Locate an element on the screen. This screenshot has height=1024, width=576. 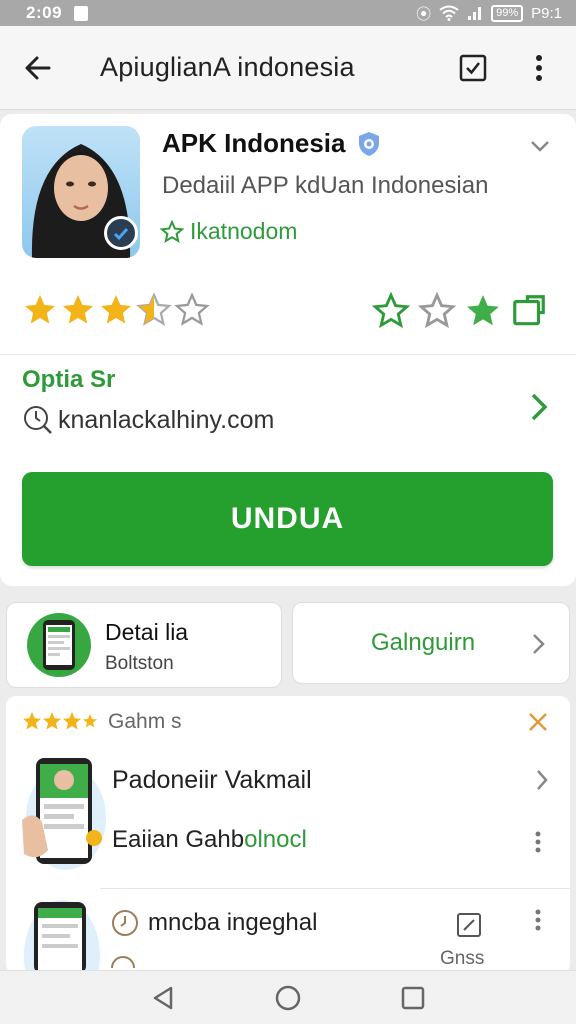
star-outline-icon is located at coordinates (172, 231).